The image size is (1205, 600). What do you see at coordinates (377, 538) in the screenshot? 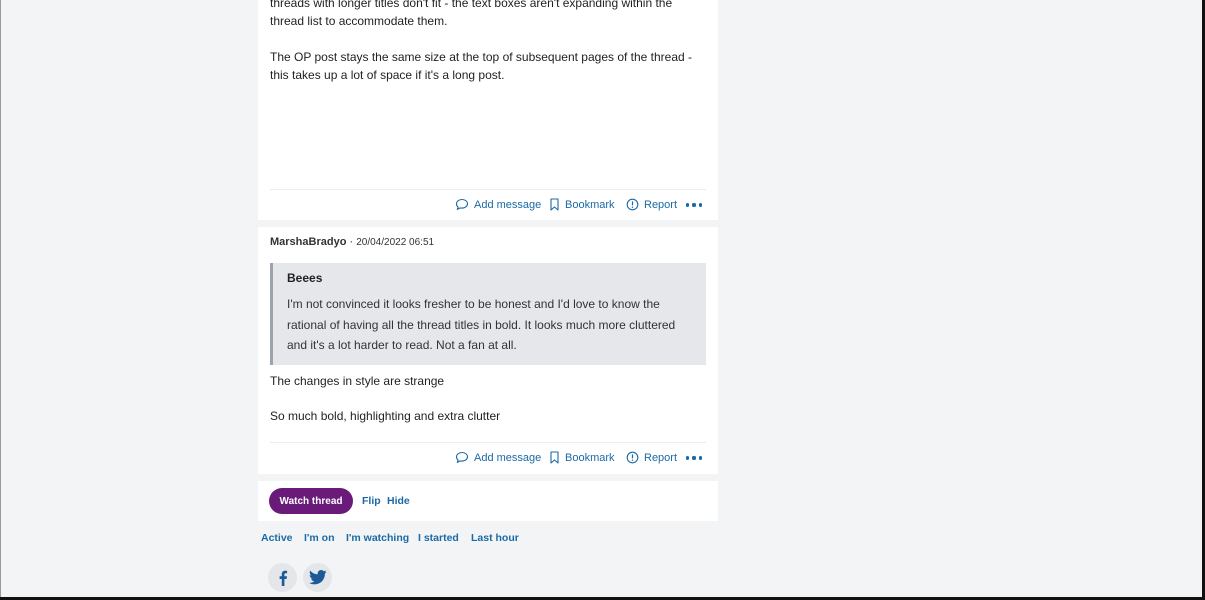
I see `filter-im-watching: I'm watching` at bounding box center [377, 538].